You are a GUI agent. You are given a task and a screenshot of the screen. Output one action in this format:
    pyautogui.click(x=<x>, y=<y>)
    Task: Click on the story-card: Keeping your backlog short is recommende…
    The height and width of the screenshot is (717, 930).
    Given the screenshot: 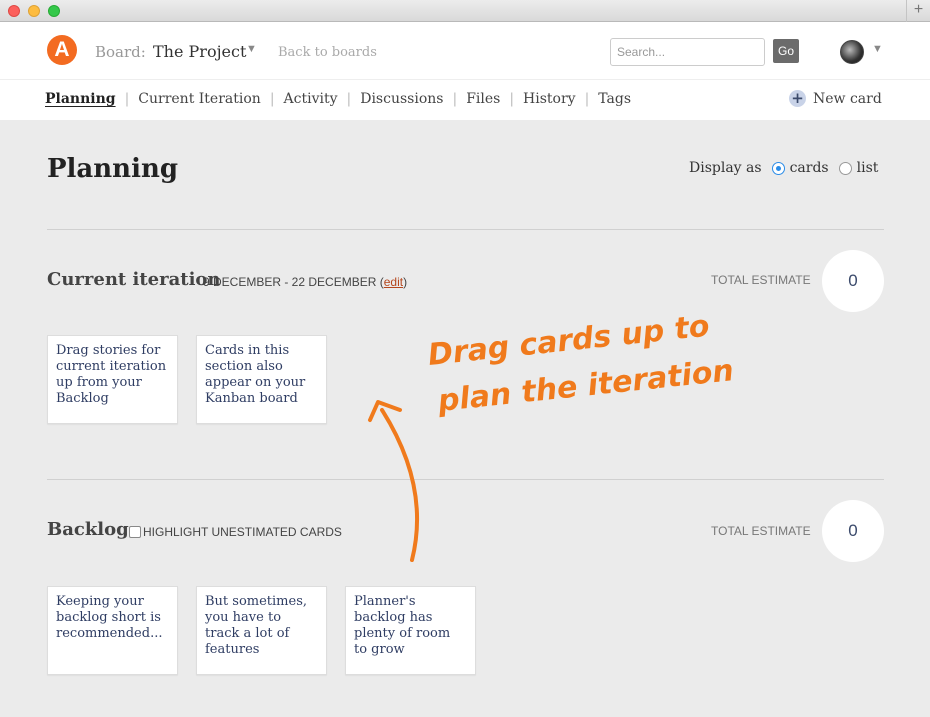 What is the action you would take?
    pyautogui.click(x=112, y=630)
    